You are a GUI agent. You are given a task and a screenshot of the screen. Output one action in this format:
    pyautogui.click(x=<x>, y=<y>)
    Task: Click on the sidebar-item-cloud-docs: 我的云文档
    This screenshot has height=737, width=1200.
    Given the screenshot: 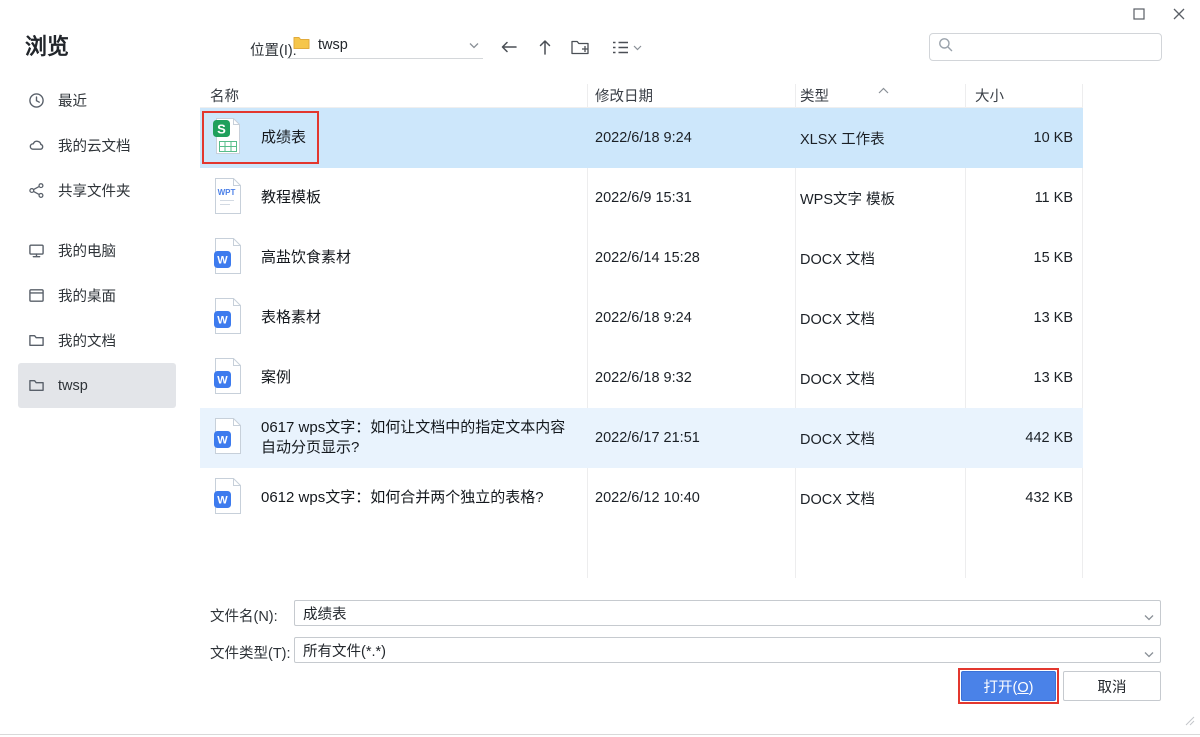 What is the action you would take?
    pyautogui.click(x=97, y=145)
    